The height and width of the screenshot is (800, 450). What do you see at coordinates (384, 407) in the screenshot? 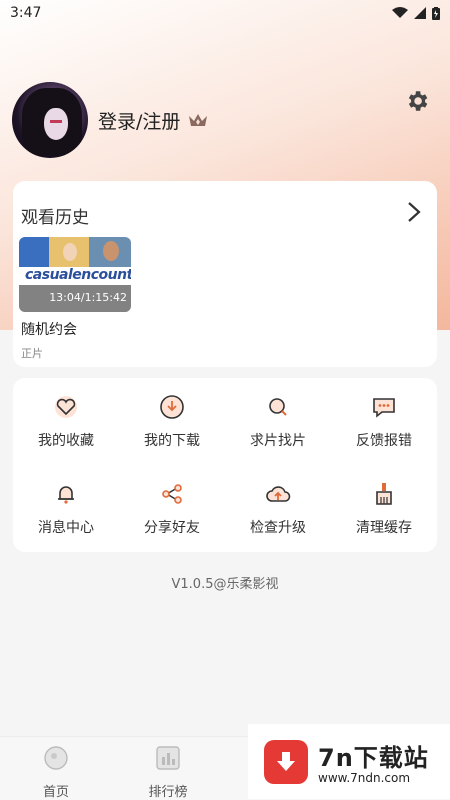
I see `feedback-icon` at bounding box center [384, 407].